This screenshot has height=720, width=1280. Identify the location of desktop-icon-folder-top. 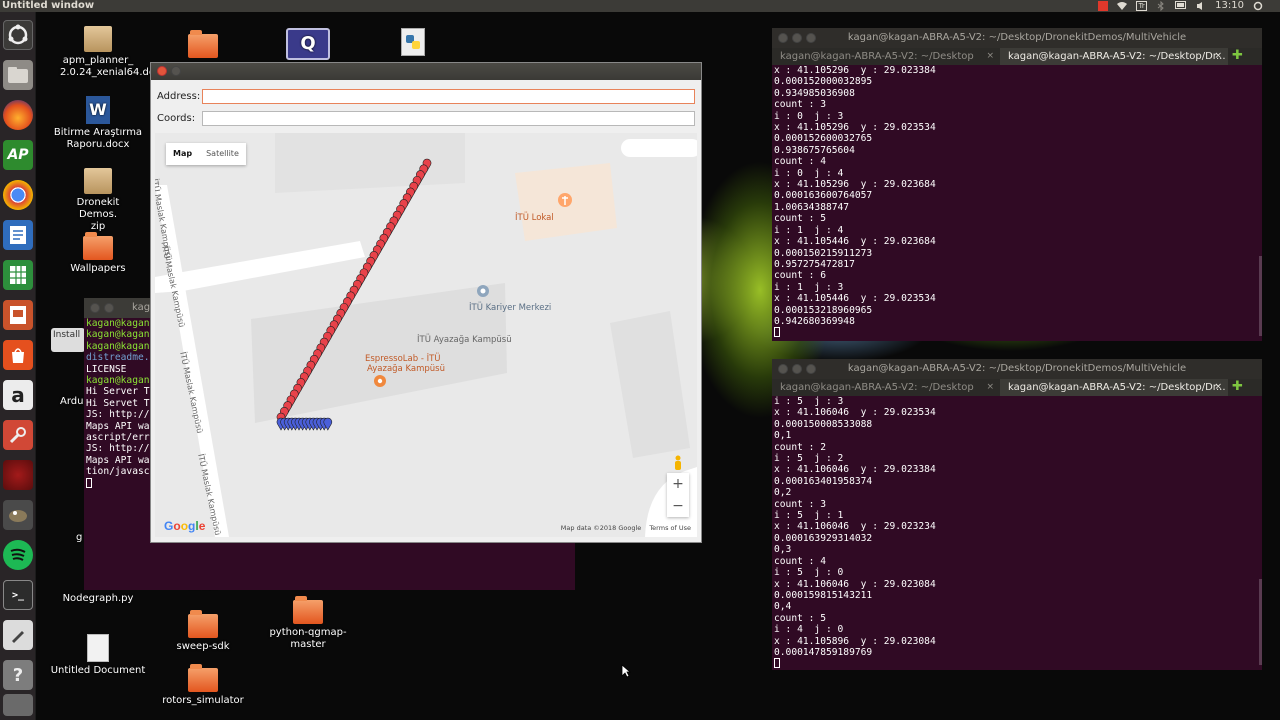
(203, 45).